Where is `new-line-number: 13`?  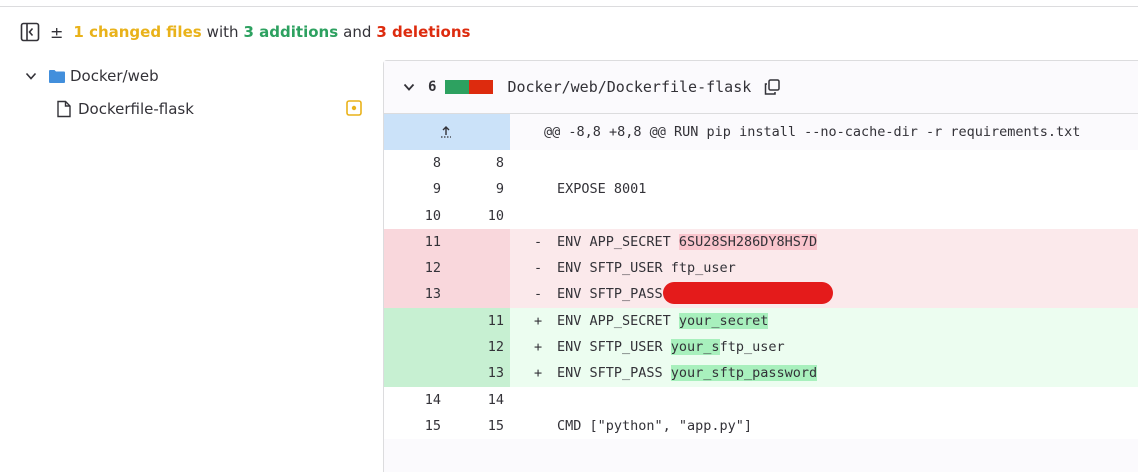
new-line-number: 13 is located at coordinates (475, 373).